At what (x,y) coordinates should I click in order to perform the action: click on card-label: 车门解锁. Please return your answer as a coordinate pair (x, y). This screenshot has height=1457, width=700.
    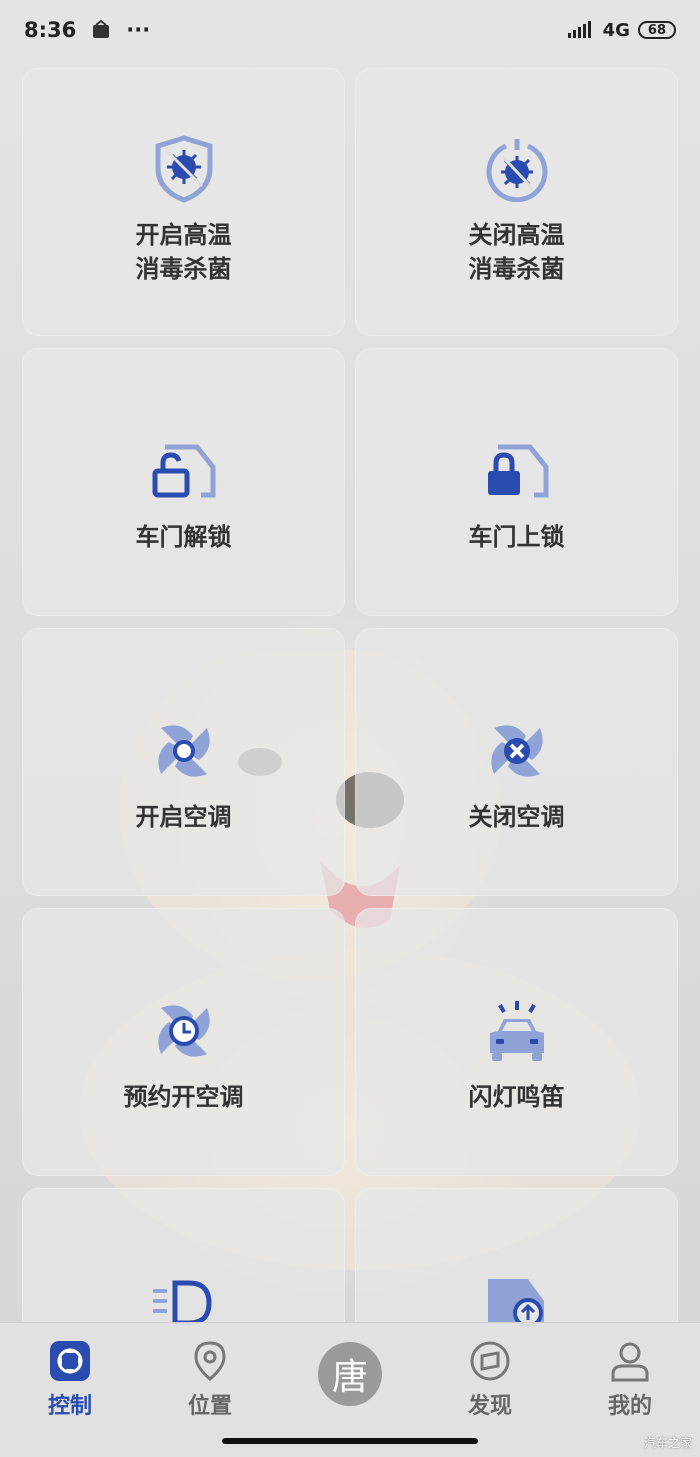
    Looking at the image, I should click on (183, 537).